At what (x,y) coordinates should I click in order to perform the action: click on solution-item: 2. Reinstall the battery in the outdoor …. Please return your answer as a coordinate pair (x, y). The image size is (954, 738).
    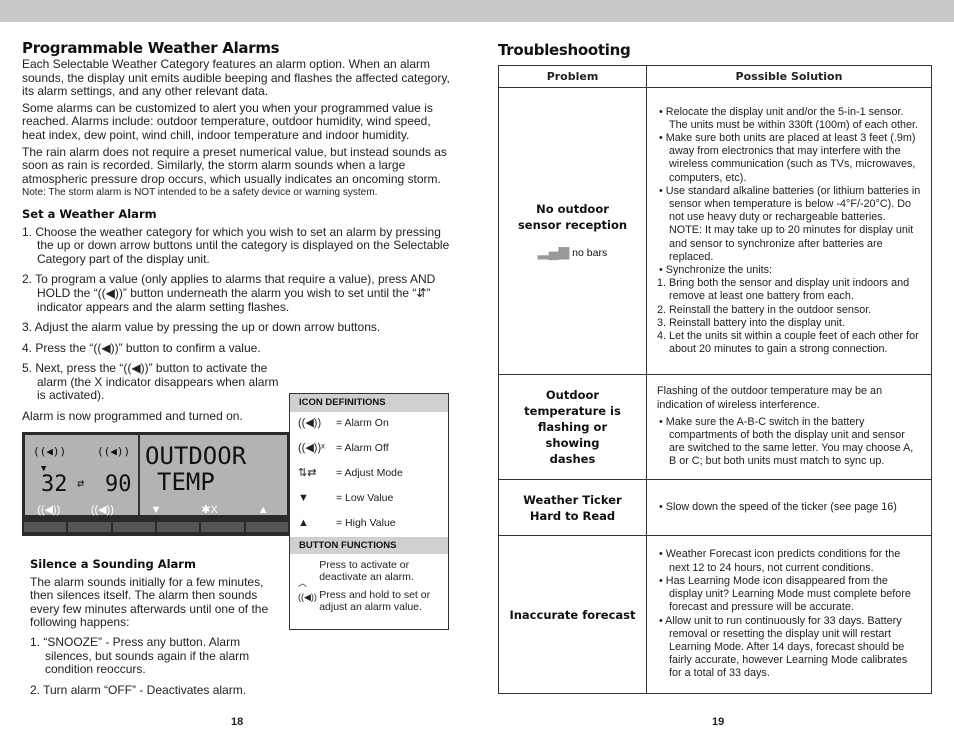
    Looking at the image, I should click on (764, 309).